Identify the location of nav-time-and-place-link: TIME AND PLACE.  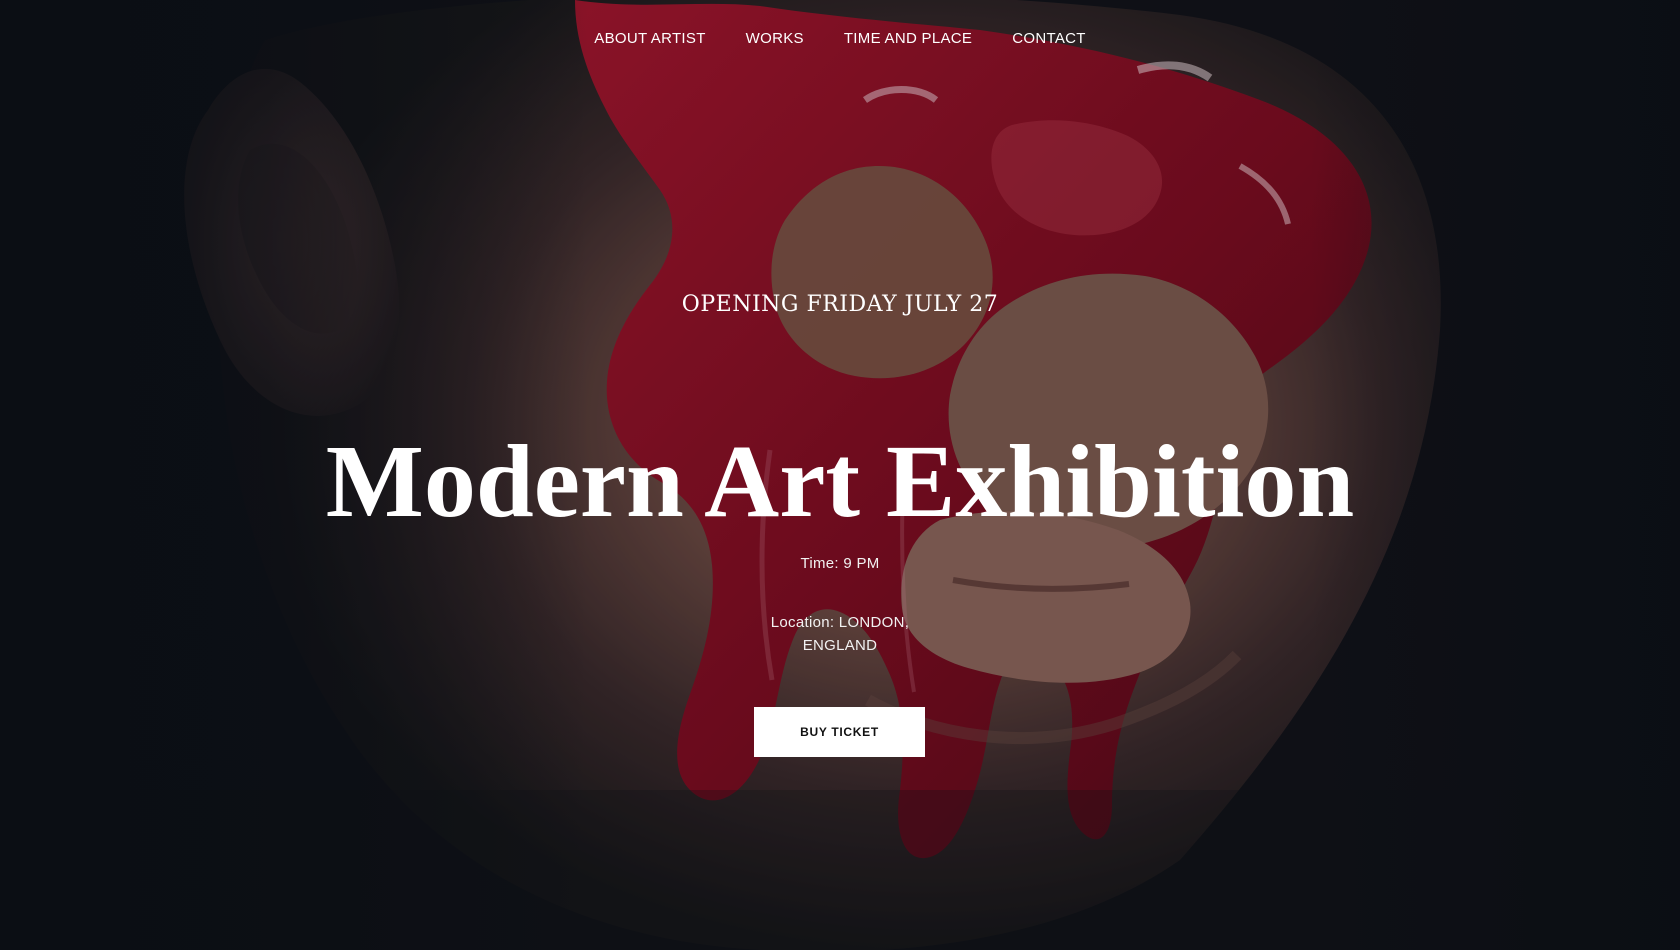
(908, 38).